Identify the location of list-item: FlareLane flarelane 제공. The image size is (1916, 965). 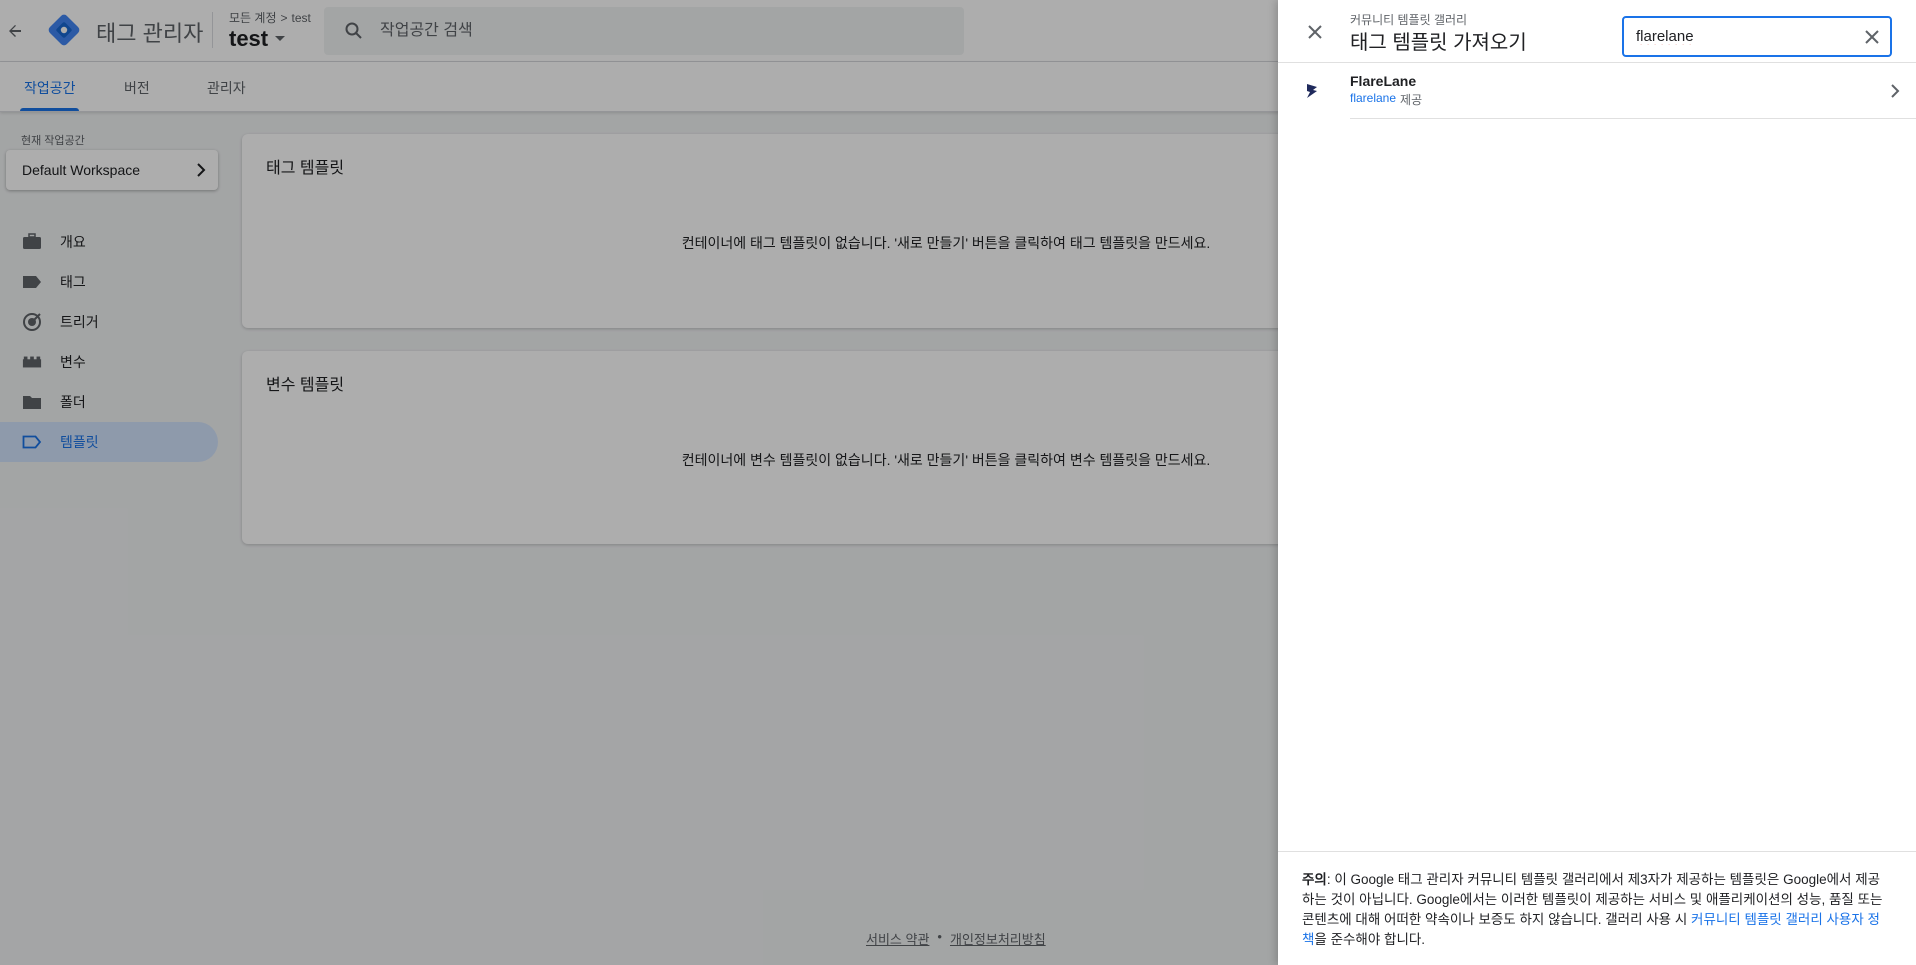
(1597, 91).